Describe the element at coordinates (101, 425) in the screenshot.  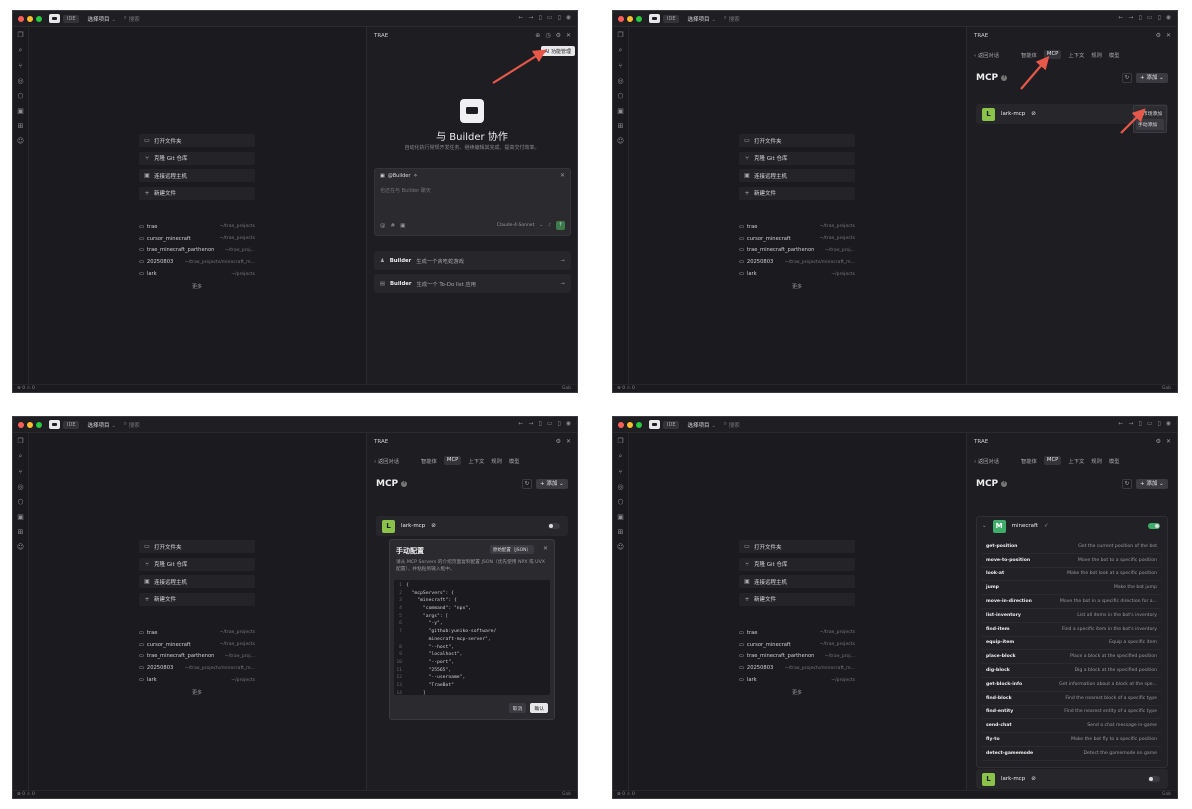
I see `project-selector: 选择项目 ⌄` at that location.